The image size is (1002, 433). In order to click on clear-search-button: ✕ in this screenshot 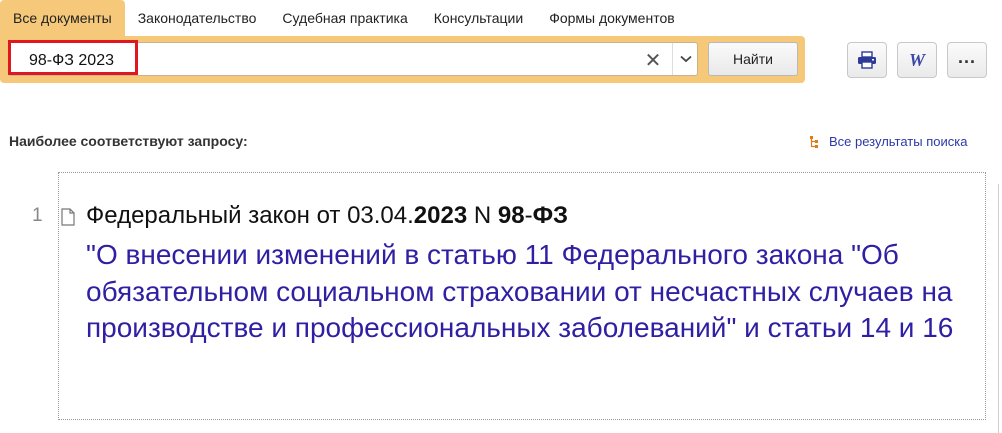, I will do `click(653, 60)`.